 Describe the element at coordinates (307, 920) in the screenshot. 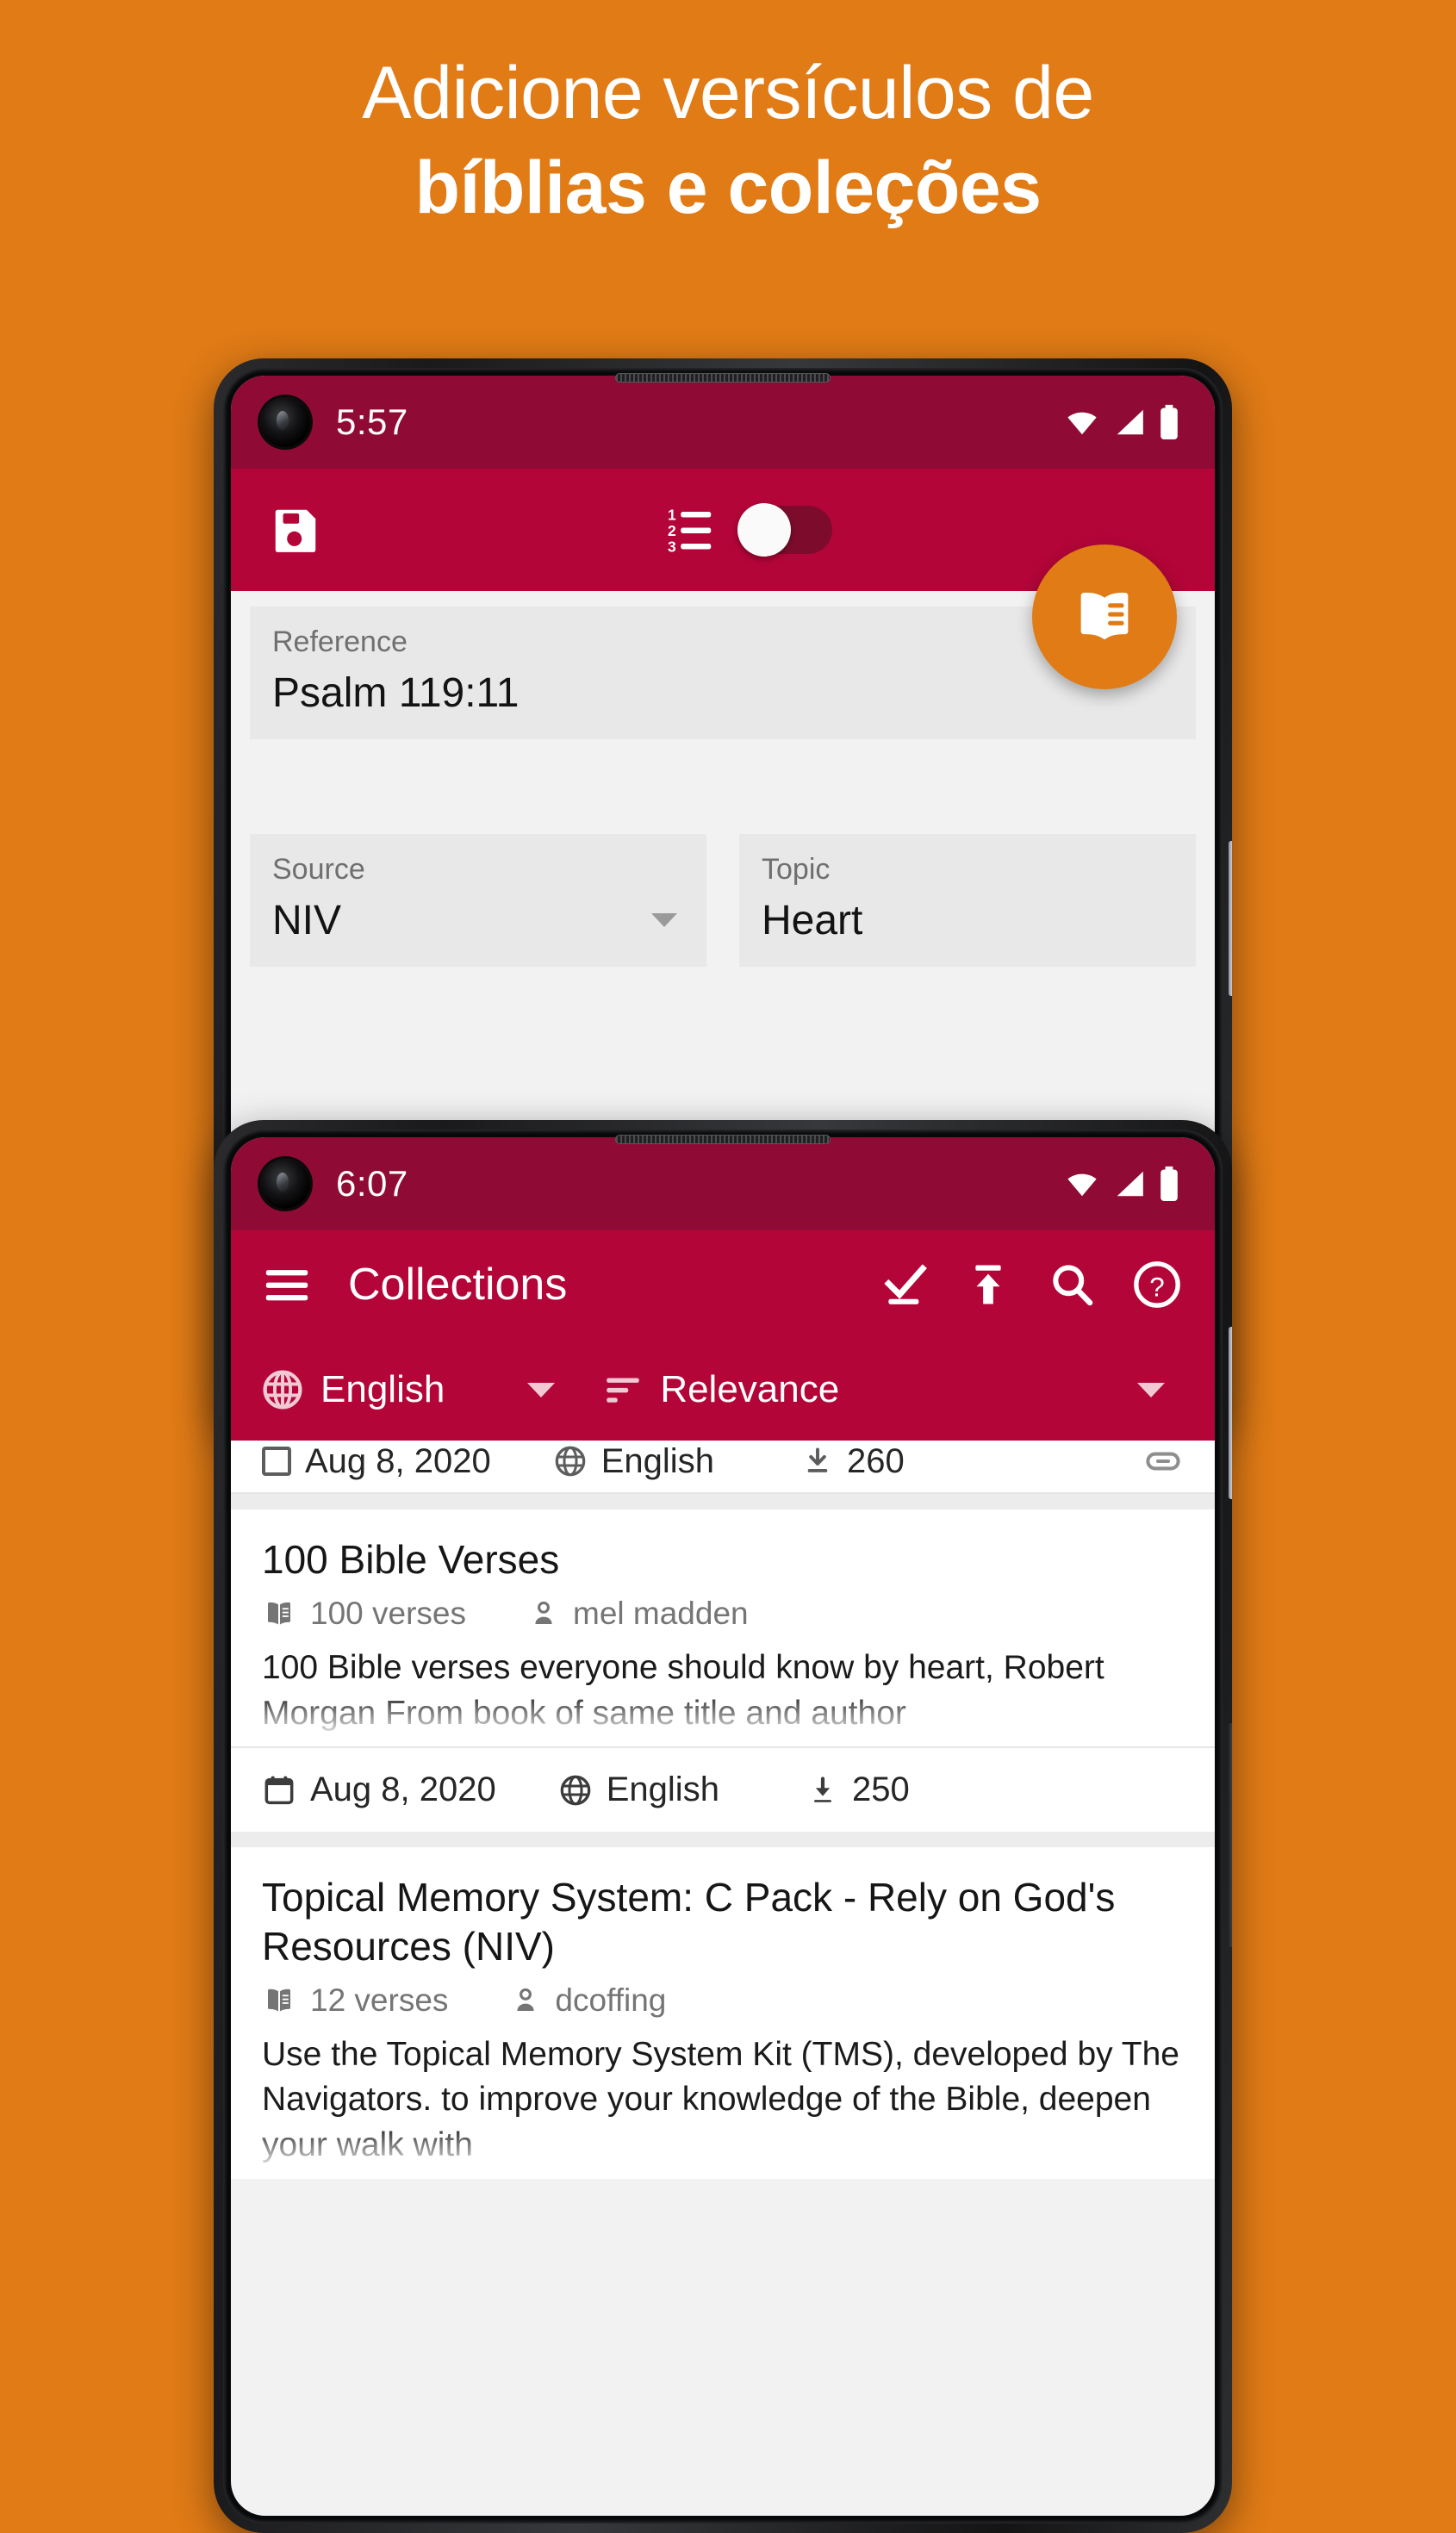

I see `source-value: NIV` at that location.